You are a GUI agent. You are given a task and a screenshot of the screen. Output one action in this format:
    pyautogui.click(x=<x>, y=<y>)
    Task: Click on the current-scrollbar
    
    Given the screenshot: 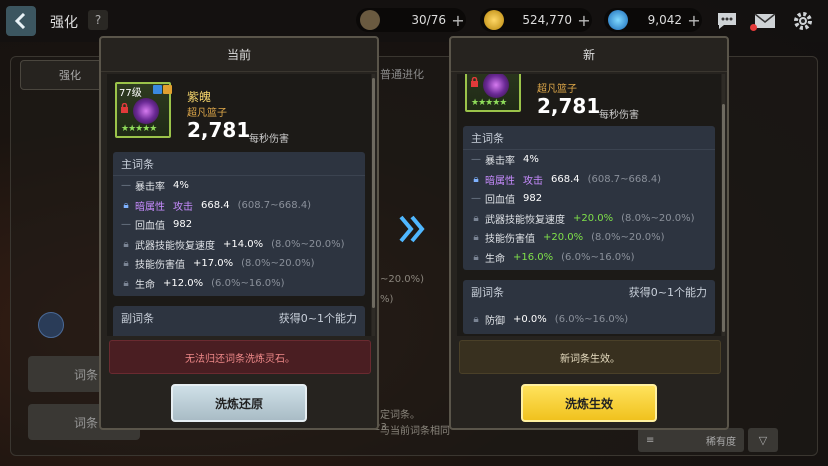 What is the action you would take?
    pyautogui.click(x=373, y=205)
    